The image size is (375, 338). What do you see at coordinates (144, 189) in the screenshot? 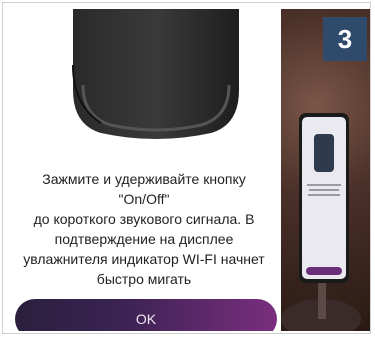
I see `instruction-line: Зажмите и удерживайте кнопку "On/Off"` at bounding box center [144, 189].